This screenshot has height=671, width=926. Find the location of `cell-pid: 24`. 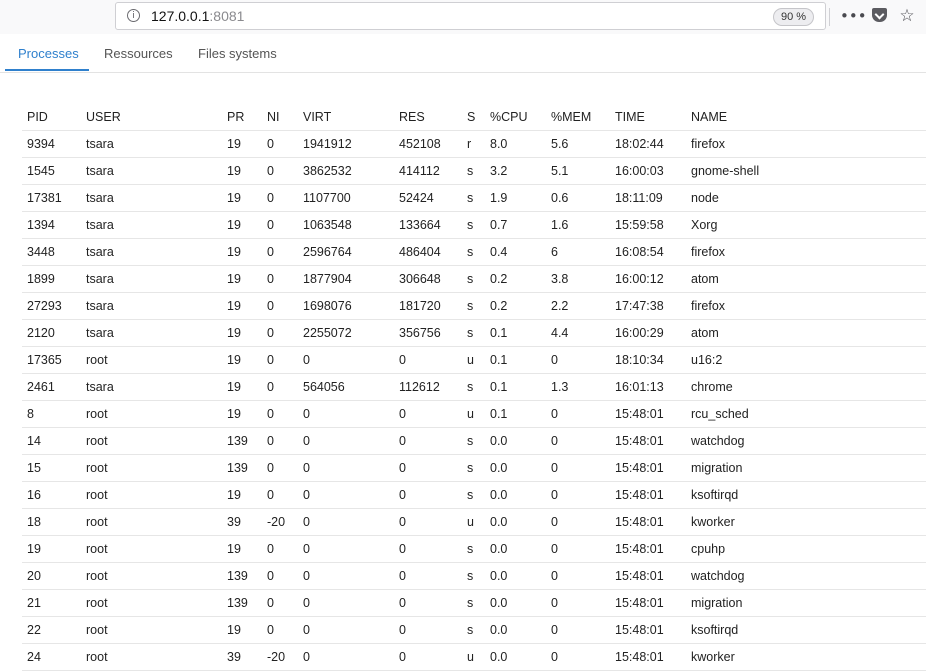

cell-pid: 24 is located at coordinates (34, 657).